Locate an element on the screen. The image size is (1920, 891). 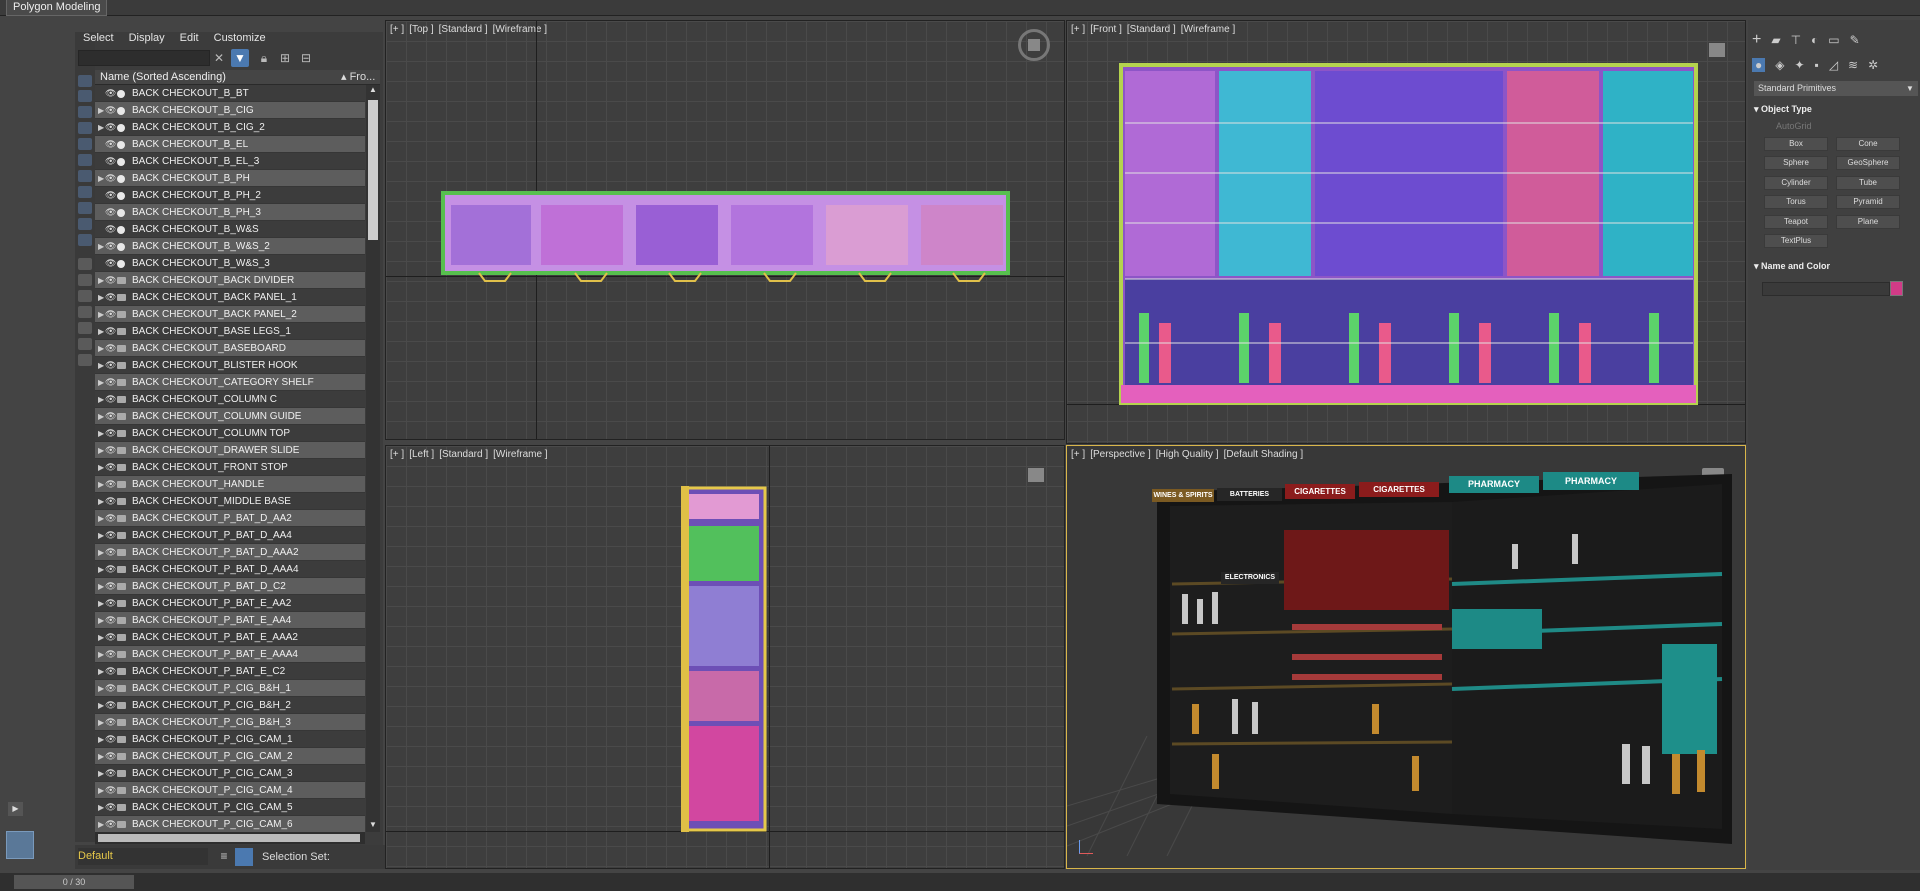
table-row: ▶ 👁︎ BACK CHECKOUT_P_CIG_CAM_4 is located at coordinates (230, 790).